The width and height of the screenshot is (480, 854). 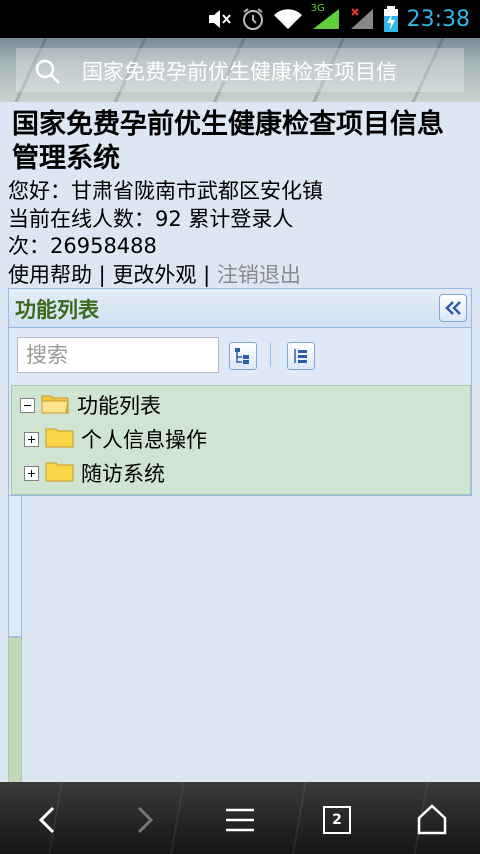 I want to click on panel-title: 功能列表, so click(x=57, y=310).